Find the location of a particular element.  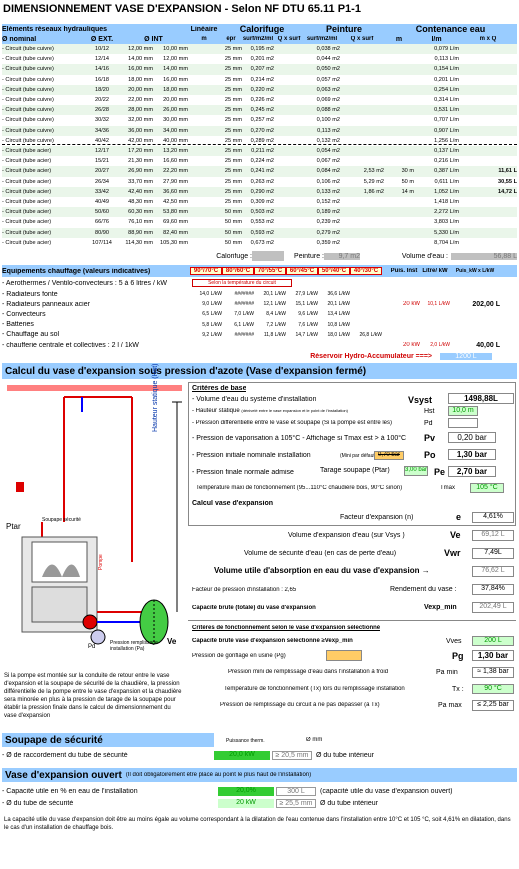

hst-label: Hauteur statique (Hst) is located at coordinates (155, 397).